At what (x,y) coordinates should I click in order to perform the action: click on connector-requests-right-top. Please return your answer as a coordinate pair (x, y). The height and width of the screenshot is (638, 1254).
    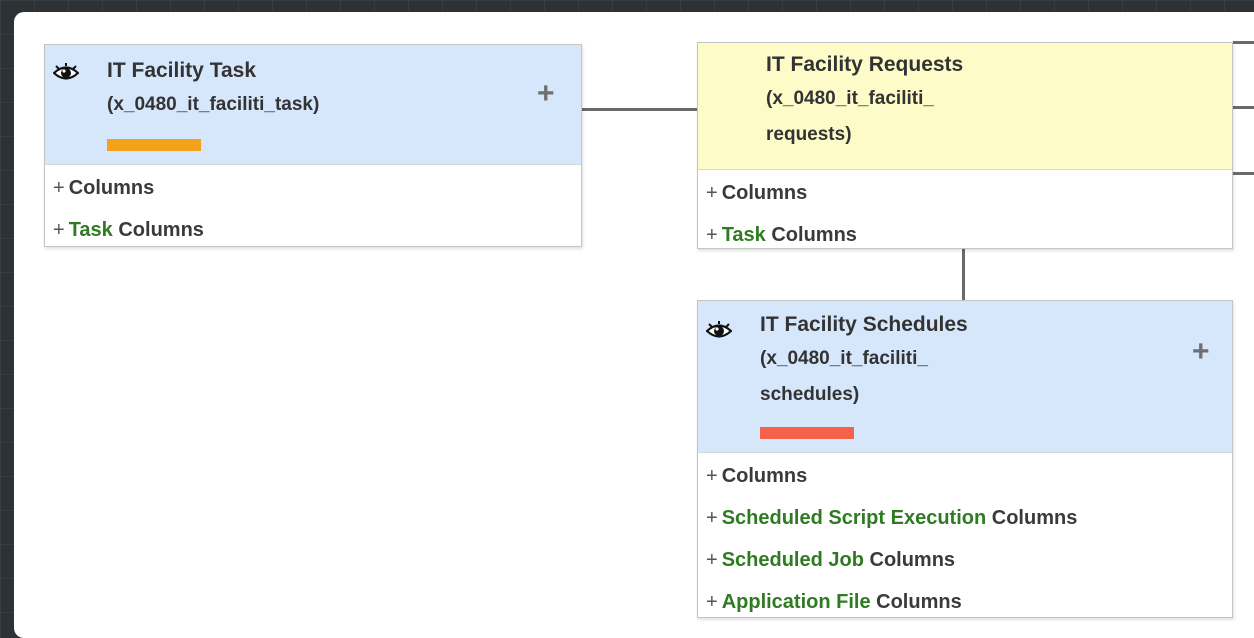
    Looking at the image, I should click on (1243, 42).